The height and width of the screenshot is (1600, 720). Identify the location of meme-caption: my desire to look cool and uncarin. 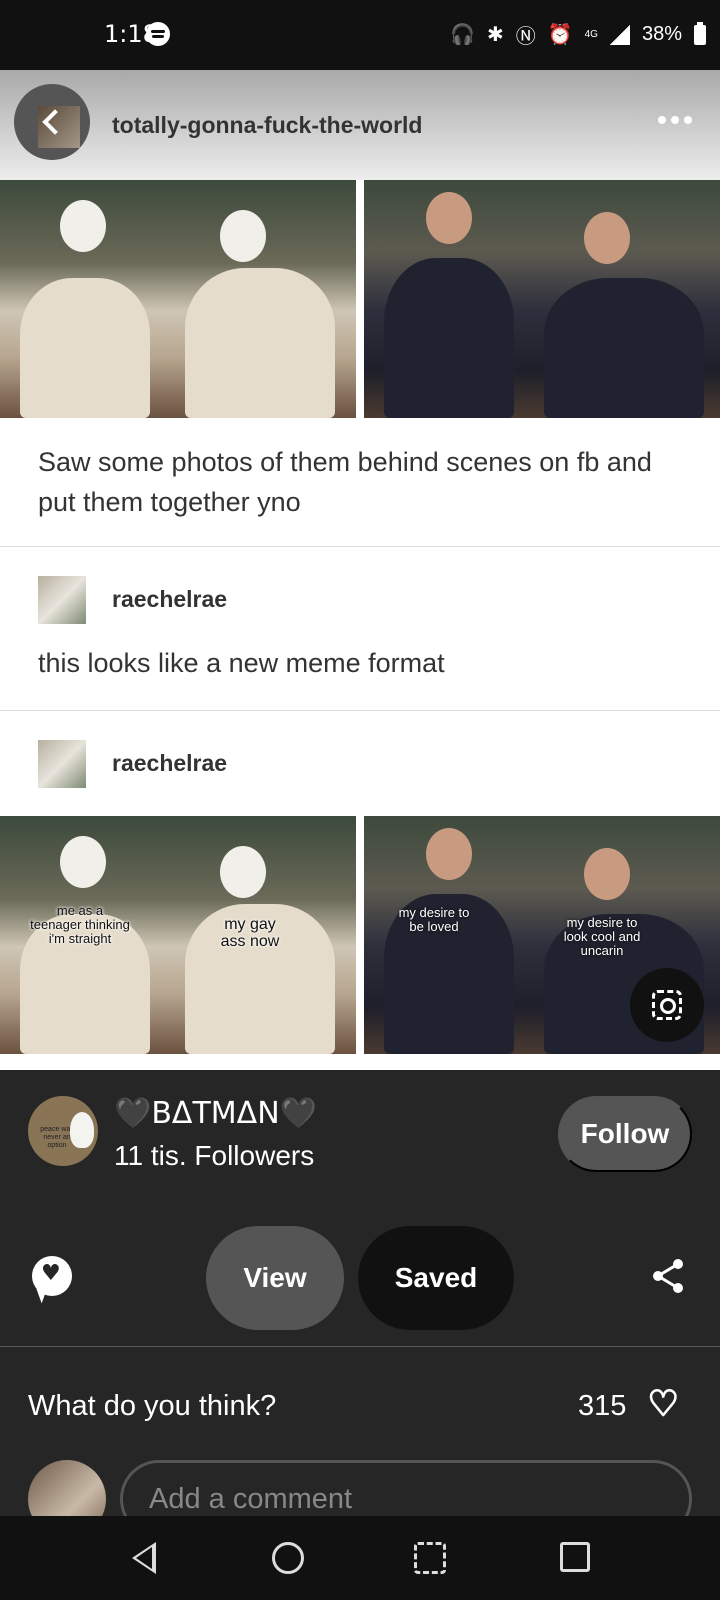
(602, 936).